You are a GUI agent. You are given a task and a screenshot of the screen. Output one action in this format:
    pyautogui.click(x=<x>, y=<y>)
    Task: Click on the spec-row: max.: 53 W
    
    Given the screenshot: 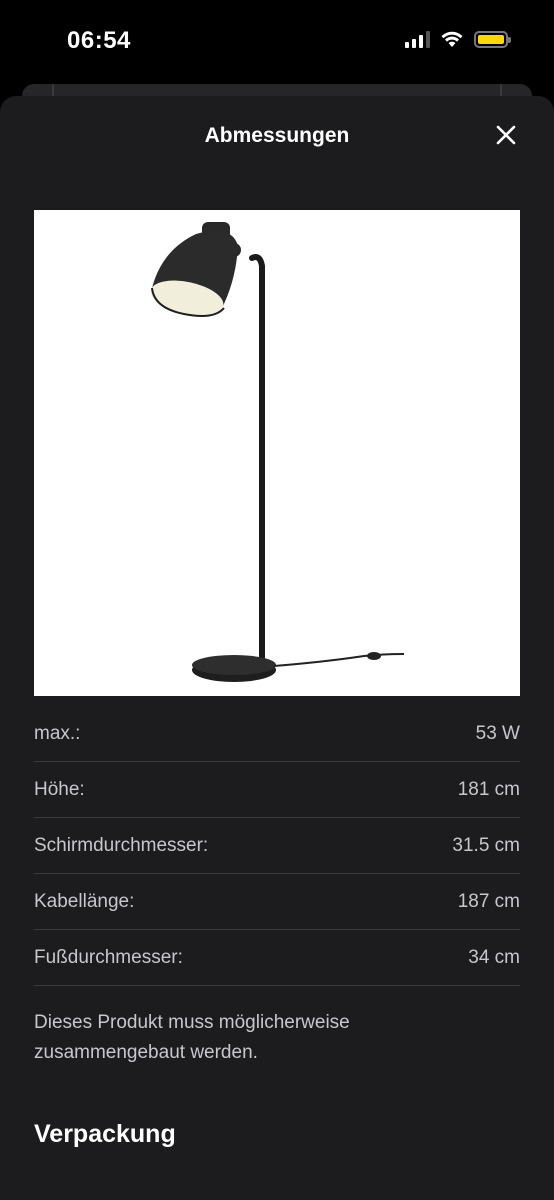 What is the action you would take?
    pyautogui.click(x=277, y=734)
    